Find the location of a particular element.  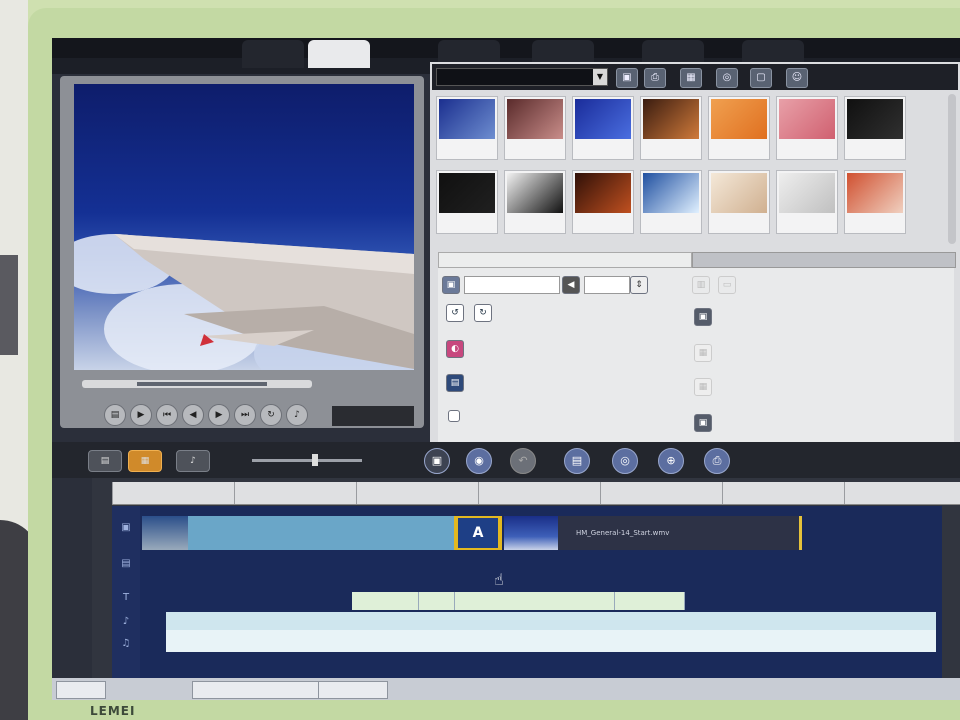

scrub-bar is located at coordinates (197, 384).